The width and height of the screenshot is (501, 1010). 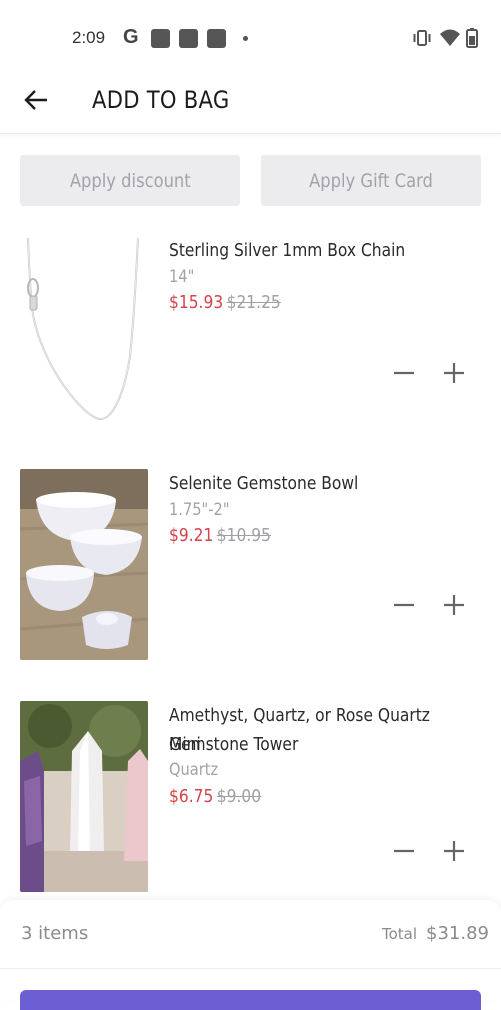 I want to click on gemstone-tower-image, so click(x=84, y=796).